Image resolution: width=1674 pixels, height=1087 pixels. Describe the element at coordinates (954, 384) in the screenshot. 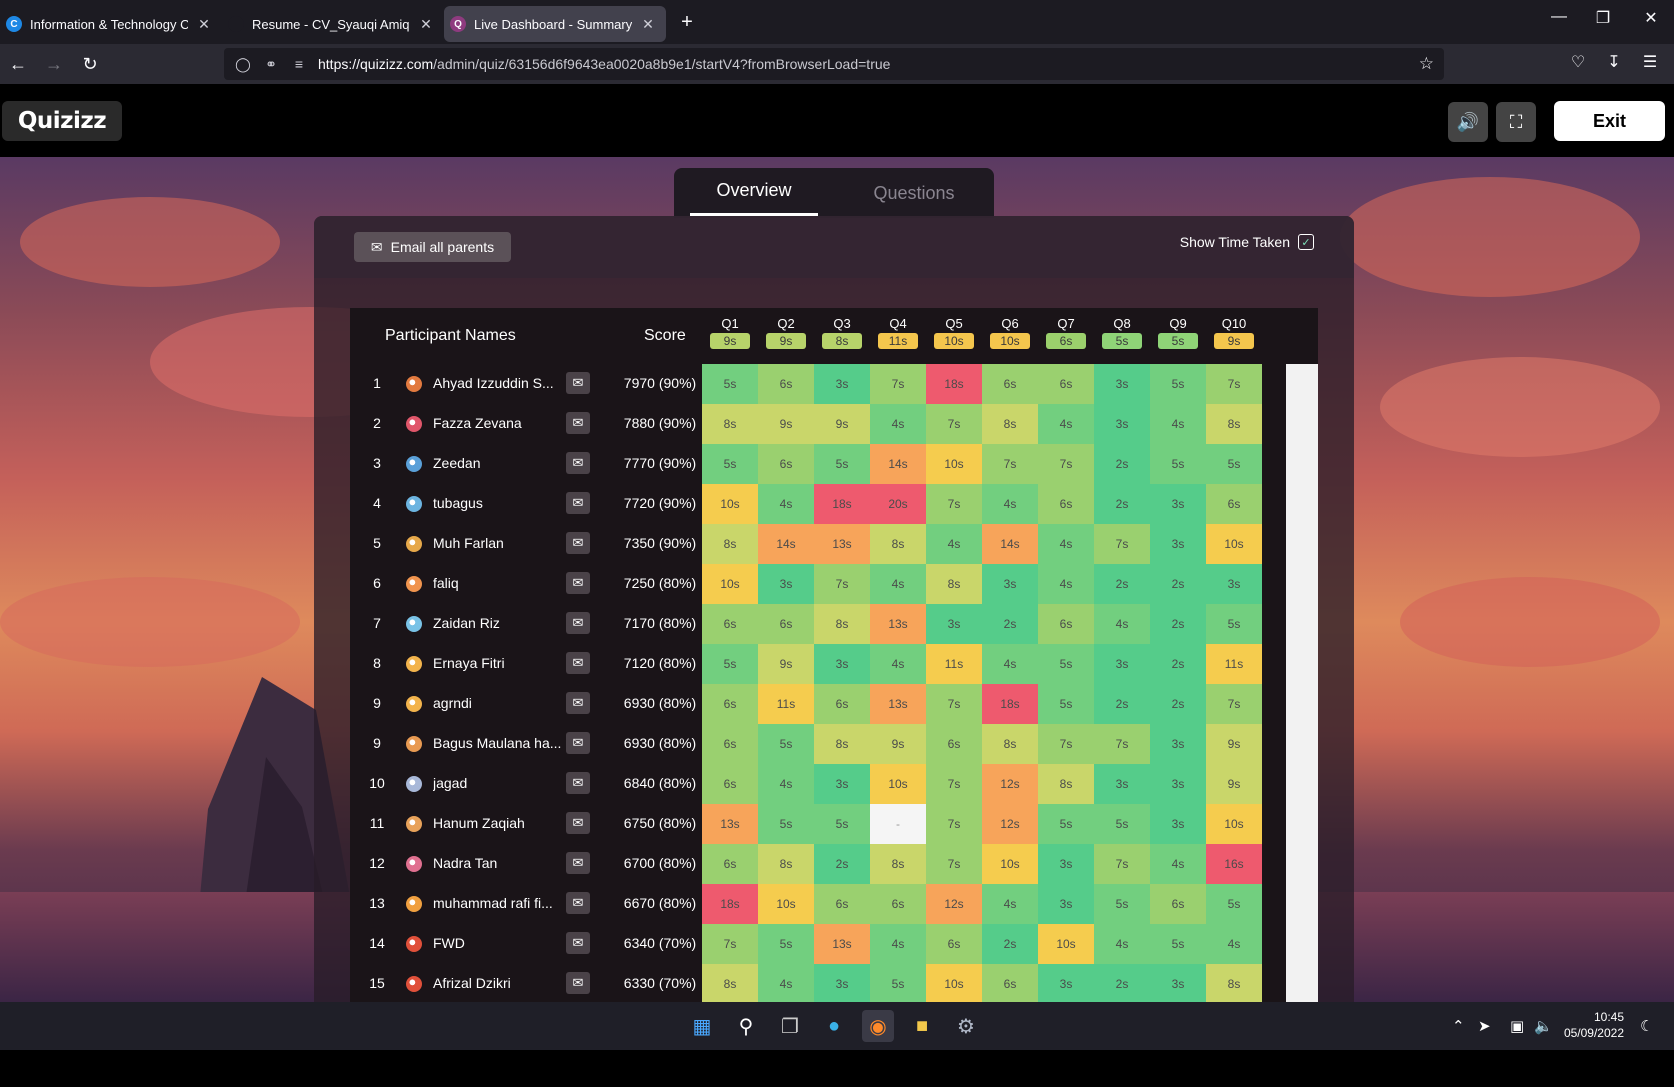

I see `time-cell: 18s` at that location.